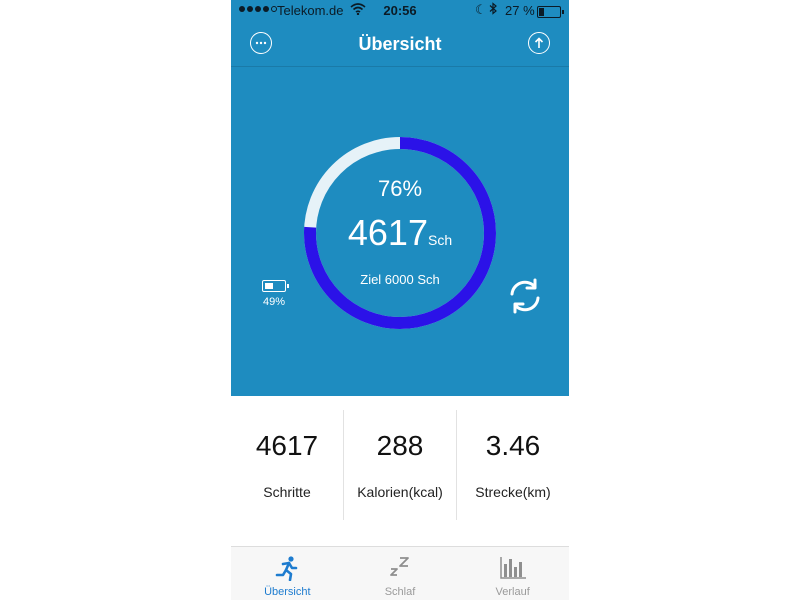 This screenshot has height=600, width=800. Describe the element at coordinates (512, 465) in the screenshot. I see `stat-distance: 3.46 Strecke(km)` at that location.